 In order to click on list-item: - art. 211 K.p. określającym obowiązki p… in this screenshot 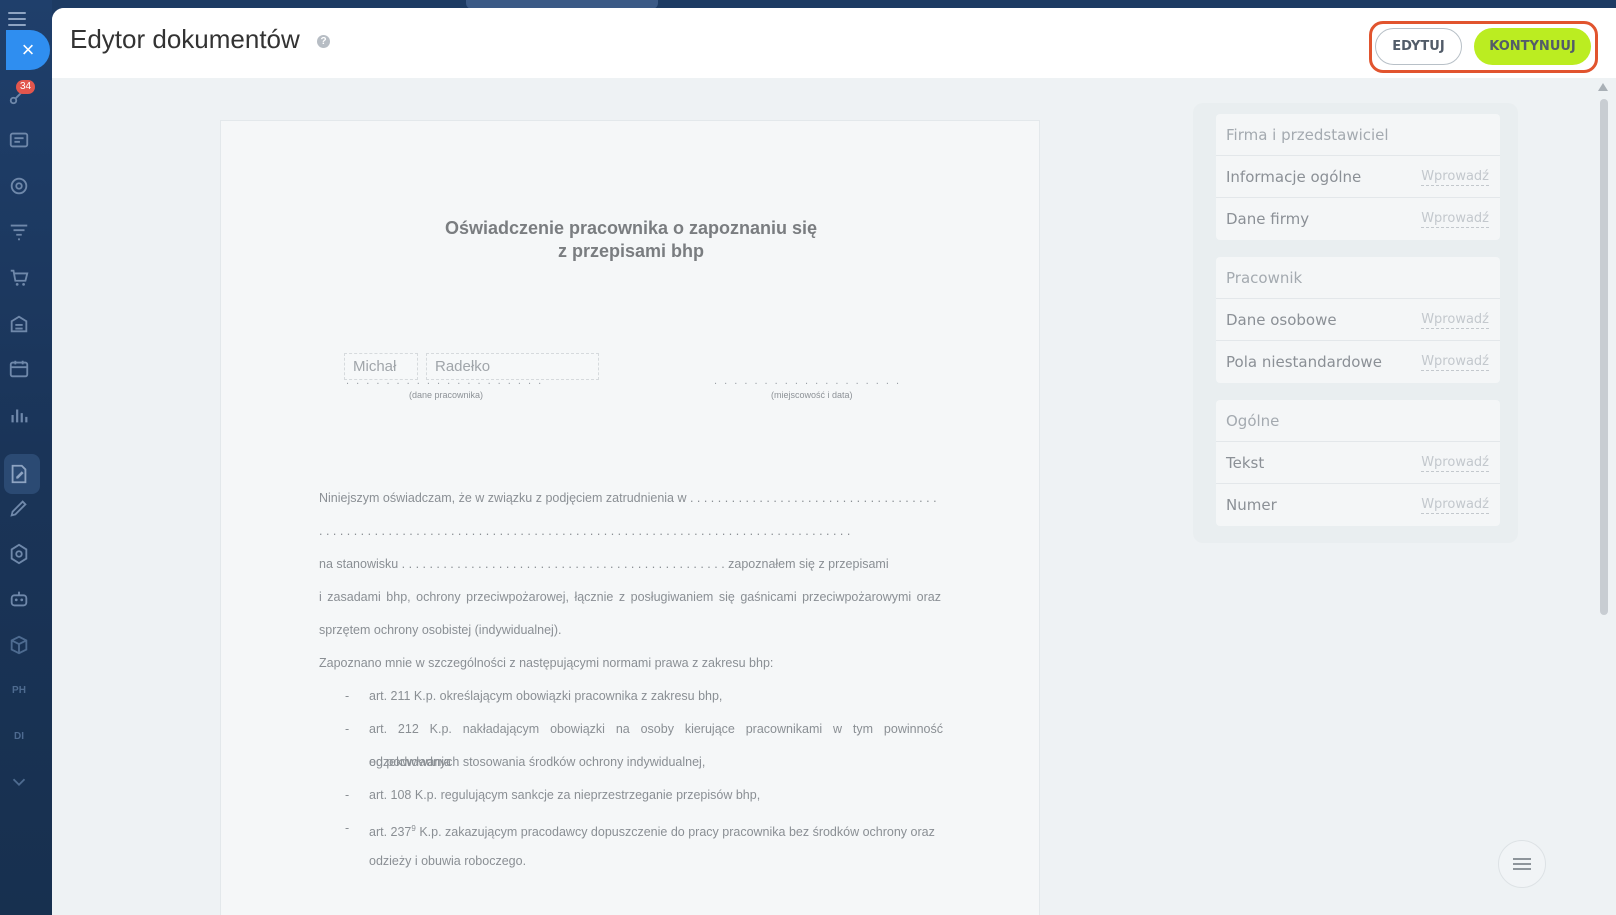, I will do `click(534, 696)`.